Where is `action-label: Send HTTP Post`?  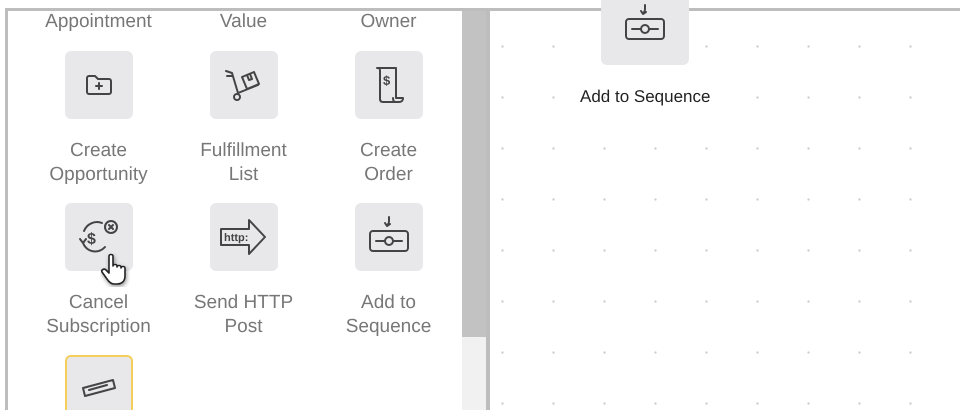 action-label: Send HTTP Post is located at coordinates (244, 315).